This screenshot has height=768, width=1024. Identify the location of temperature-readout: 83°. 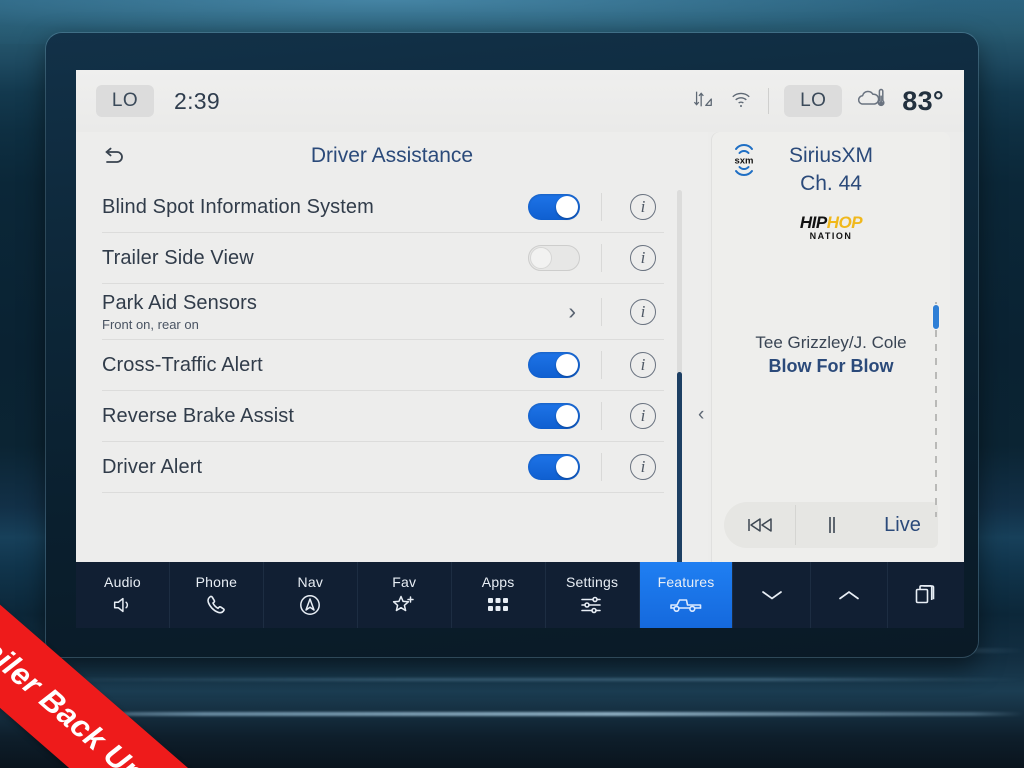
(923, 100).